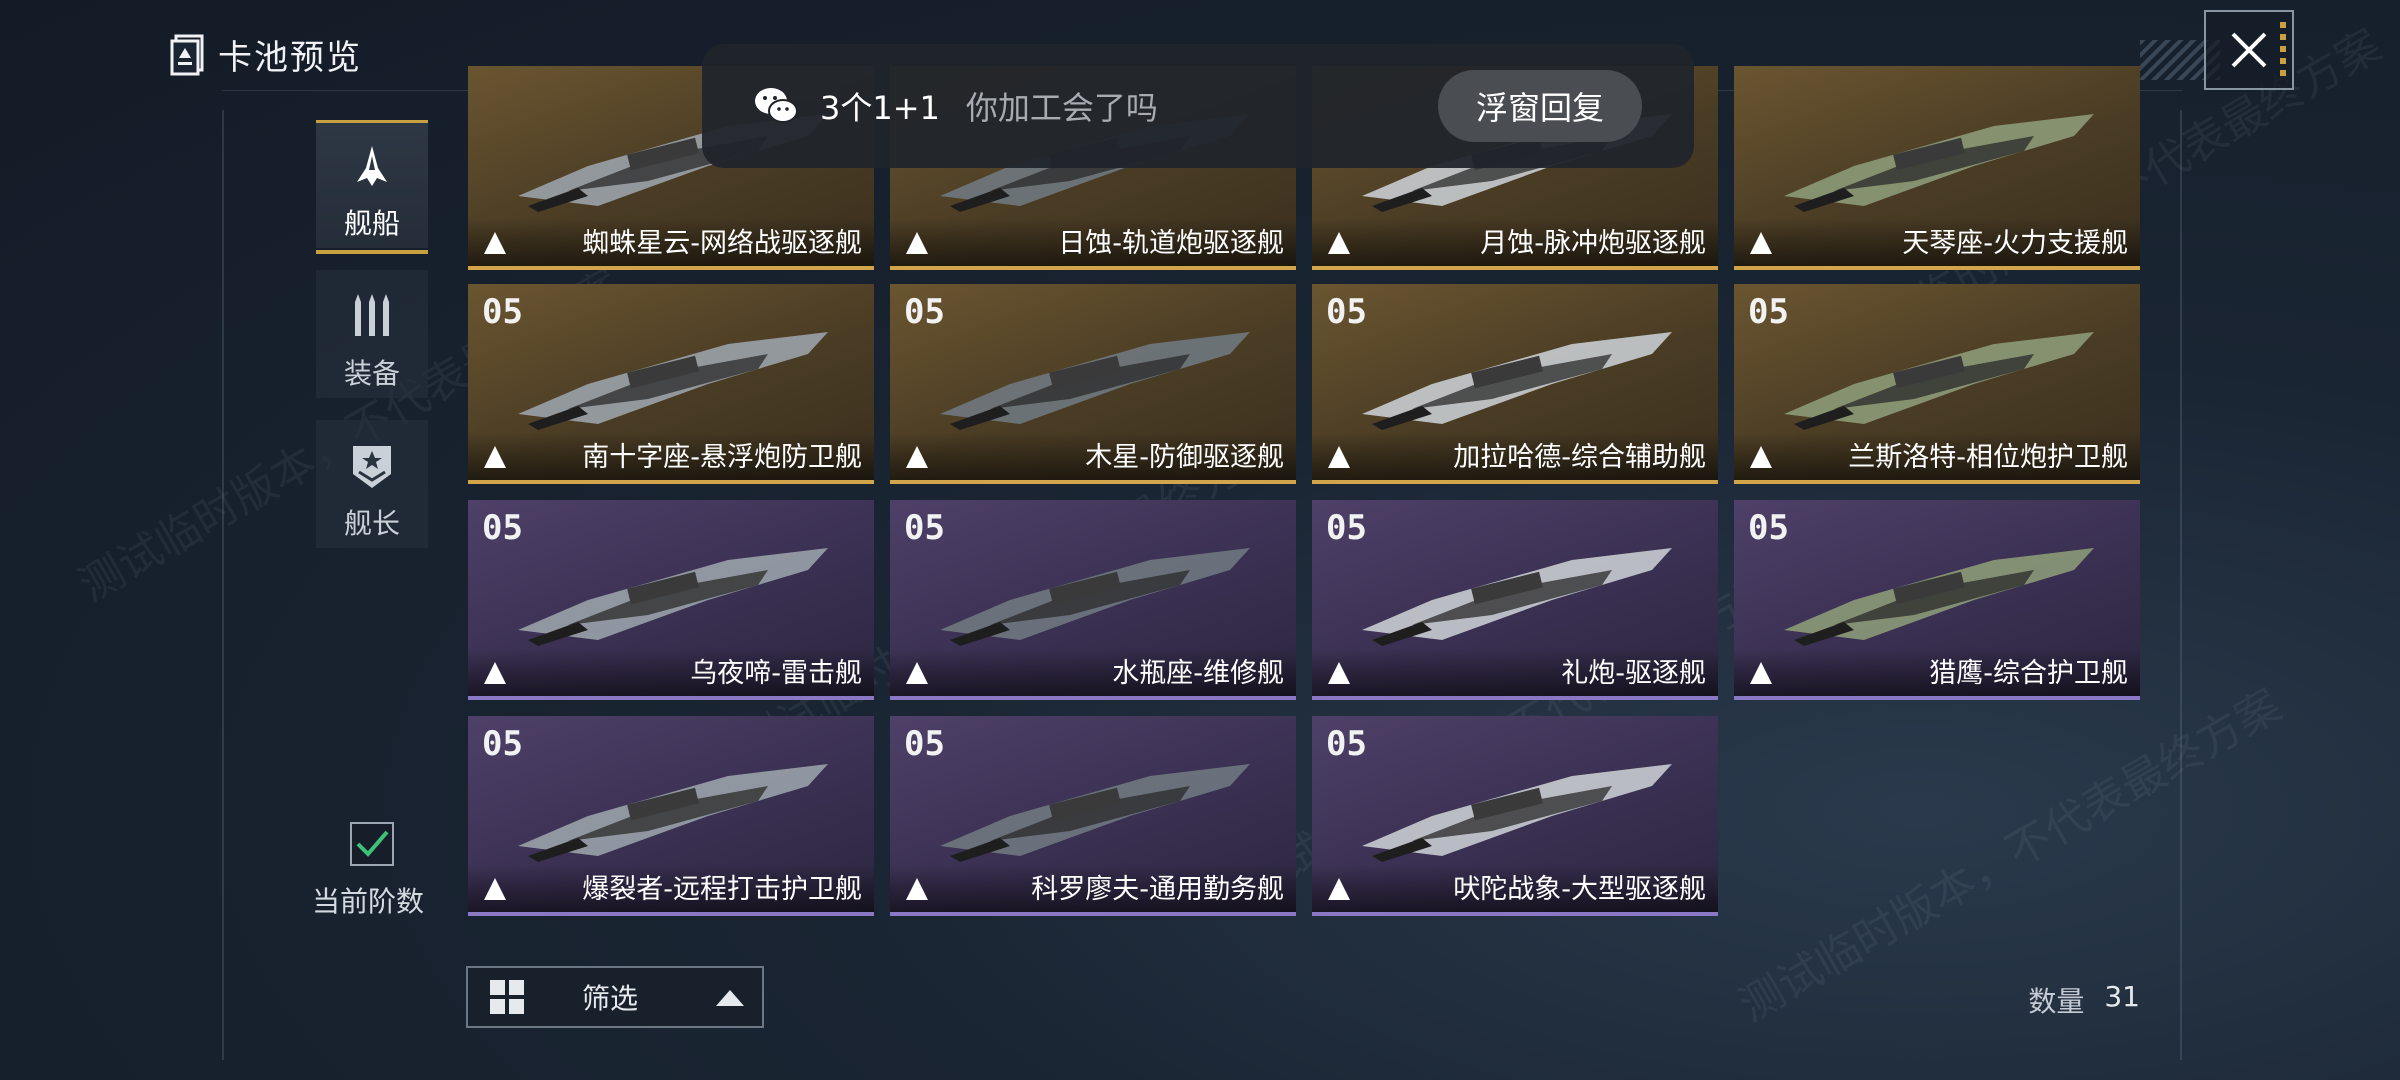  Describe the element at coordinates (722, 889) in the screenshot. I see `ship-name: 爆裂者-远程打击护卫舰` at that location.